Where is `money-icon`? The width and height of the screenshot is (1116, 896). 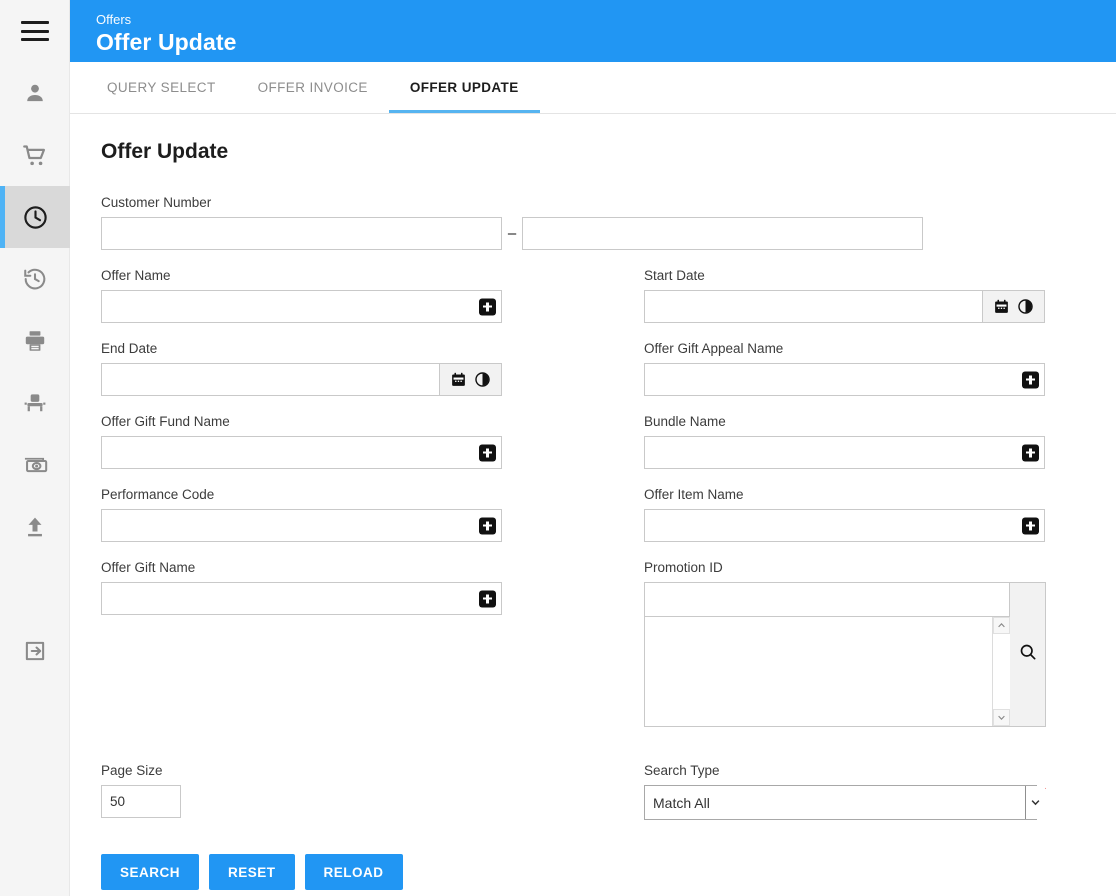
money-icon is located at coordinates (35, 465).